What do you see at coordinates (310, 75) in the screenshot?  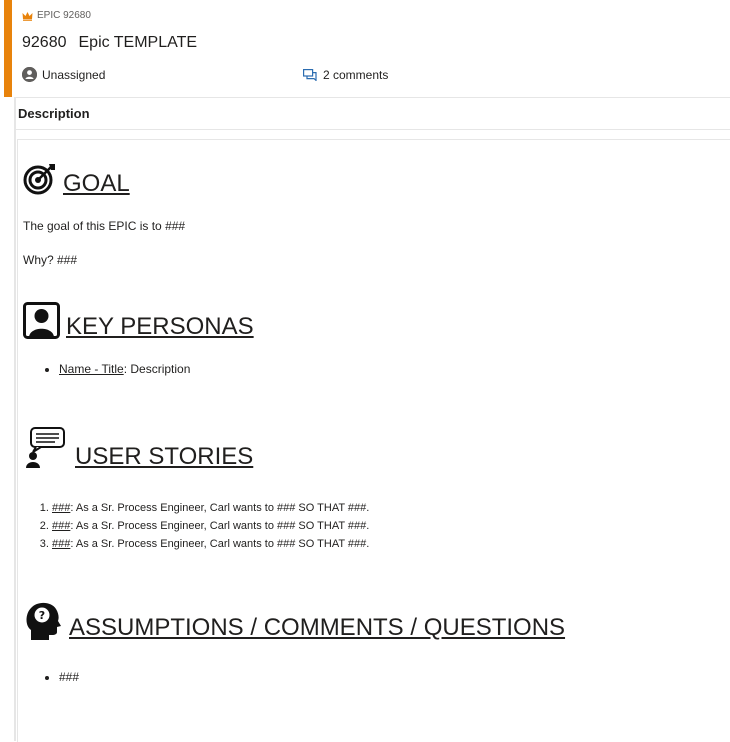 I see `comments-icon` at bounding box center [310, 75].